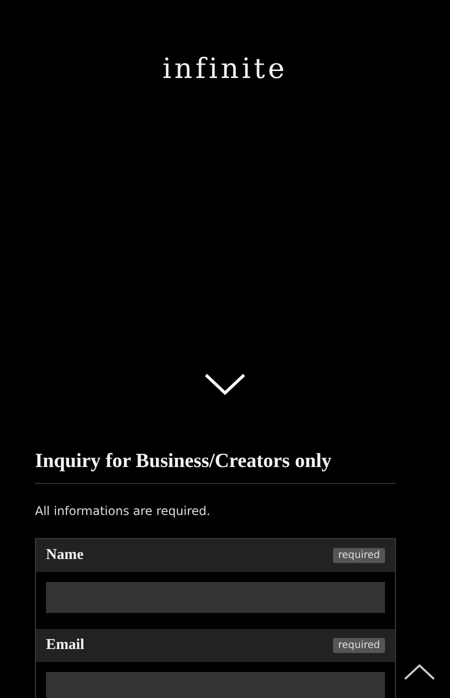 This screenshot has height=698, width=450. What do you see at coordinates (419, 672) in the screenshot?
I see `back-to-top-icon` at bounding box center [419, 672].